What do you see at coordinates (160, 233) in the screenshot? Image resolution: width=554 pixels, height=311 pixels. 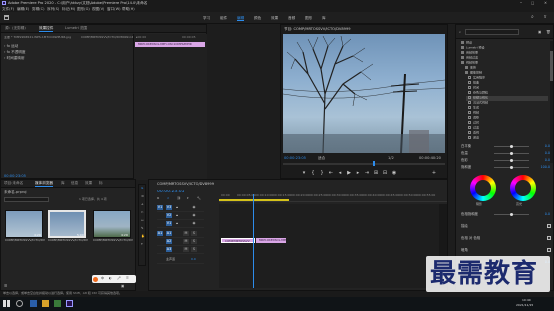 I see `source-patch-a: A1` at bounding box center [160, 233].